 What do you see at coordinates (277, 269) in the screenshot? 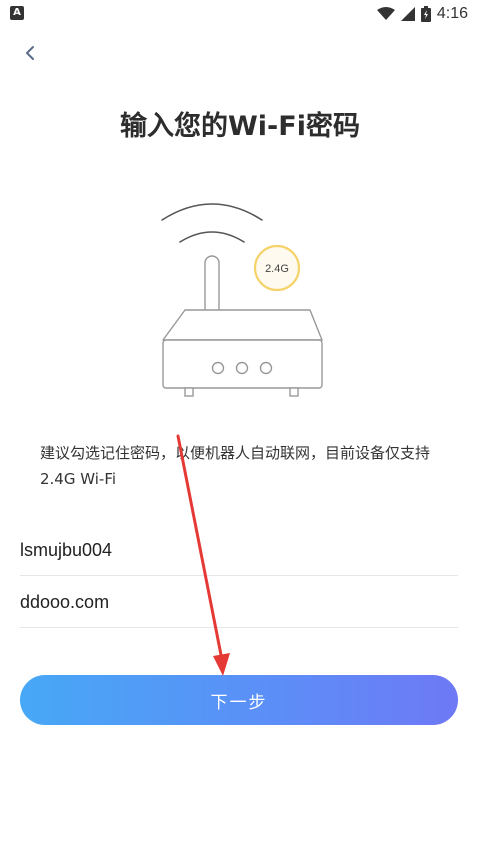
I see `band-badge-label: 2.4G` at bounding box center [277, 269].